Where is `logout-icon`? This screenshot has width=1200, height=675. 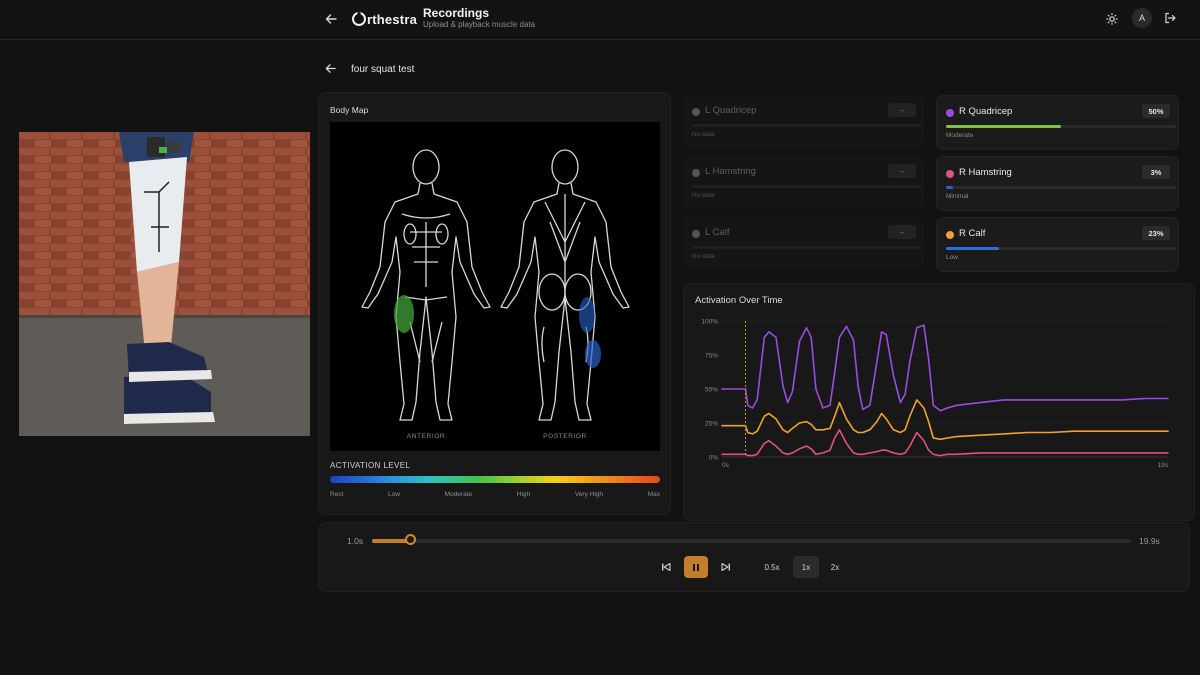
logout-icon is located at coordinates (1170, 18).